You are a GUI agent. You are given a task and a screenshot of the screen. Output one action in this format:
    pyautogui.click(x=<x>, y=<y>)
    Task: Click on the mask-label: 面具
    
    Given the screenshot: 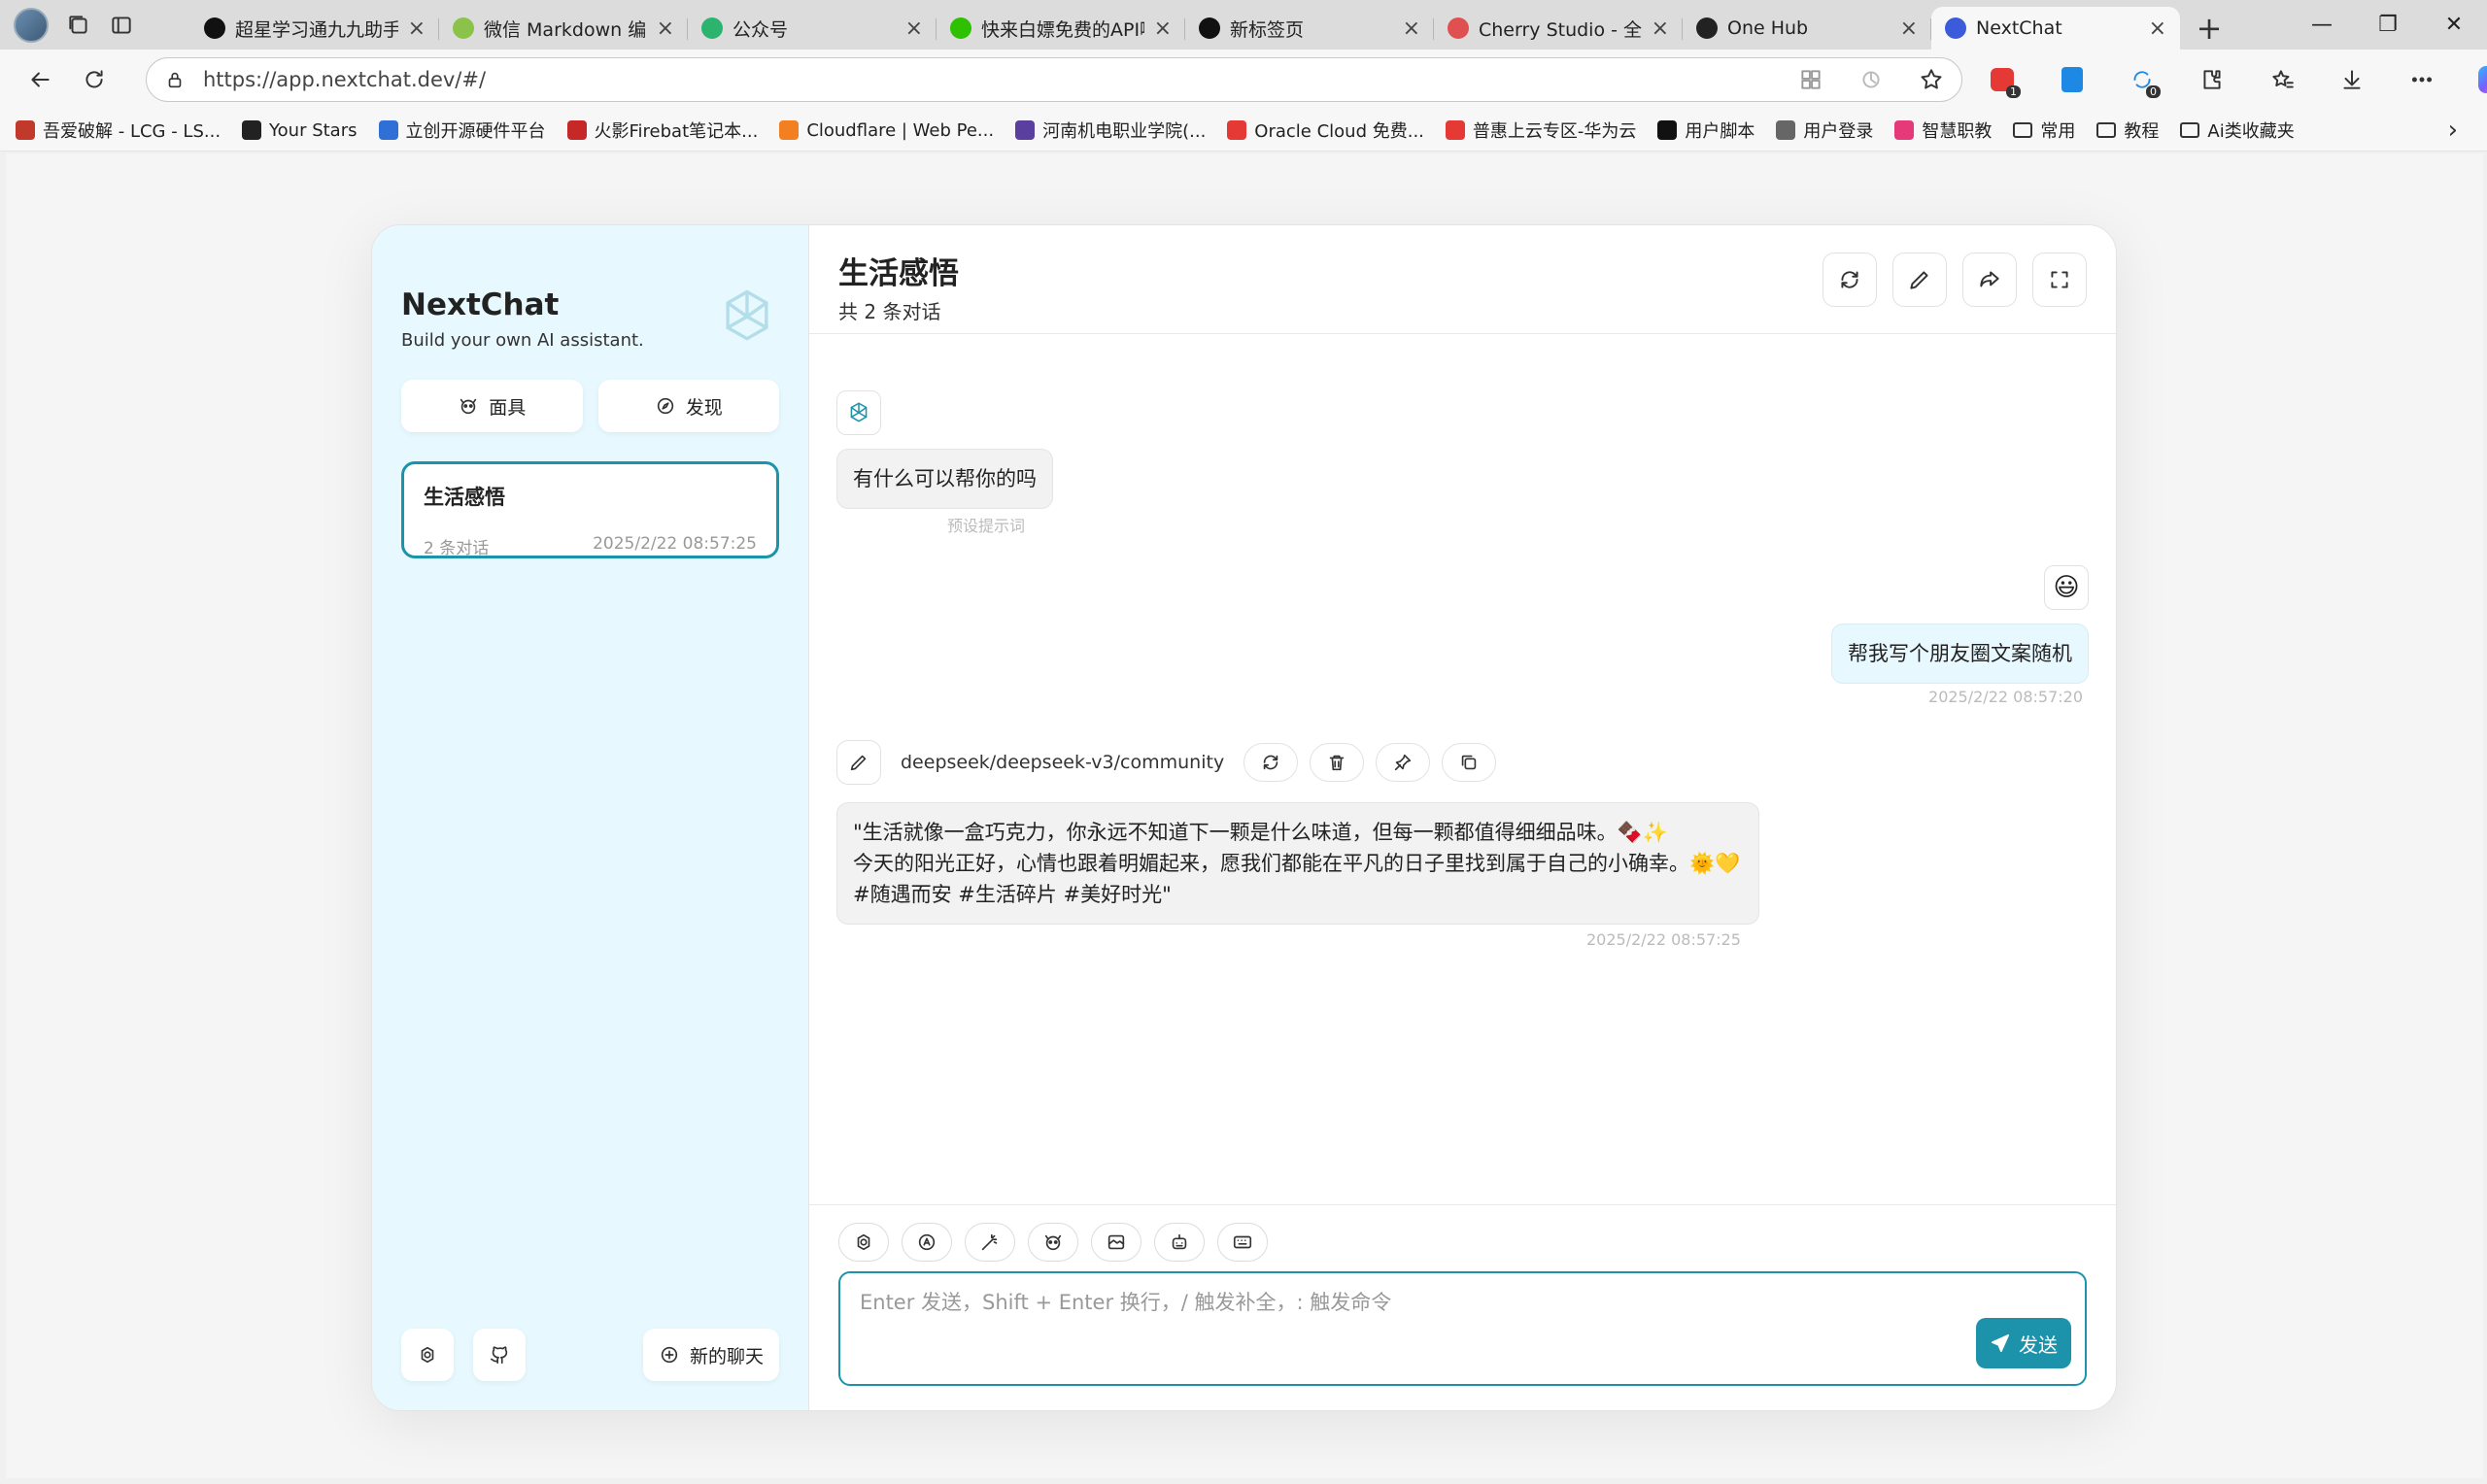 What is the action you would take?
    pyautogui.click(x=508, y=407)
    